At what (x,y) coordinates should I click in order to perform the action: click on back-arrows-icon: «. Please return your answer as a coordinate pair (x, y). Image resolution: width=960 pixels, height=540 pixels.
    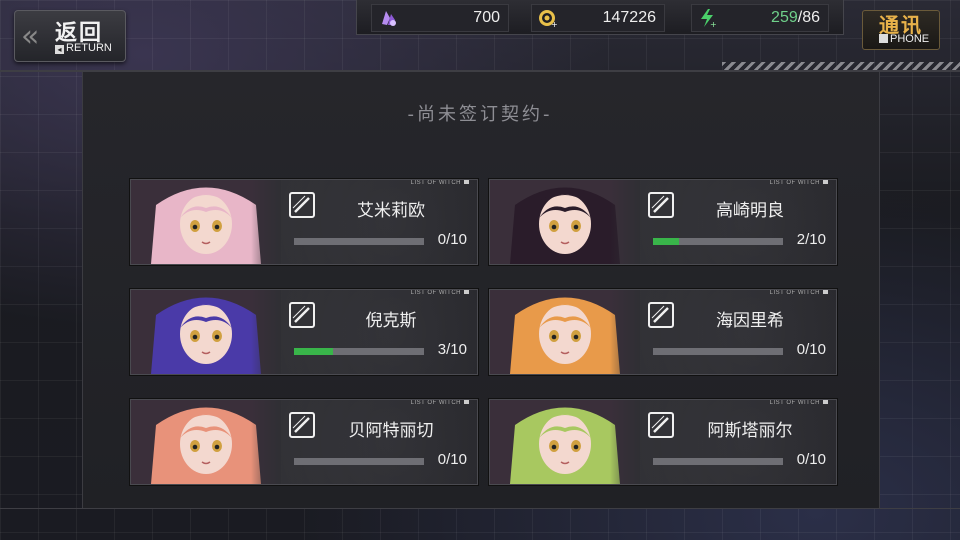
    Looking at the image, I should click on (31, 36).